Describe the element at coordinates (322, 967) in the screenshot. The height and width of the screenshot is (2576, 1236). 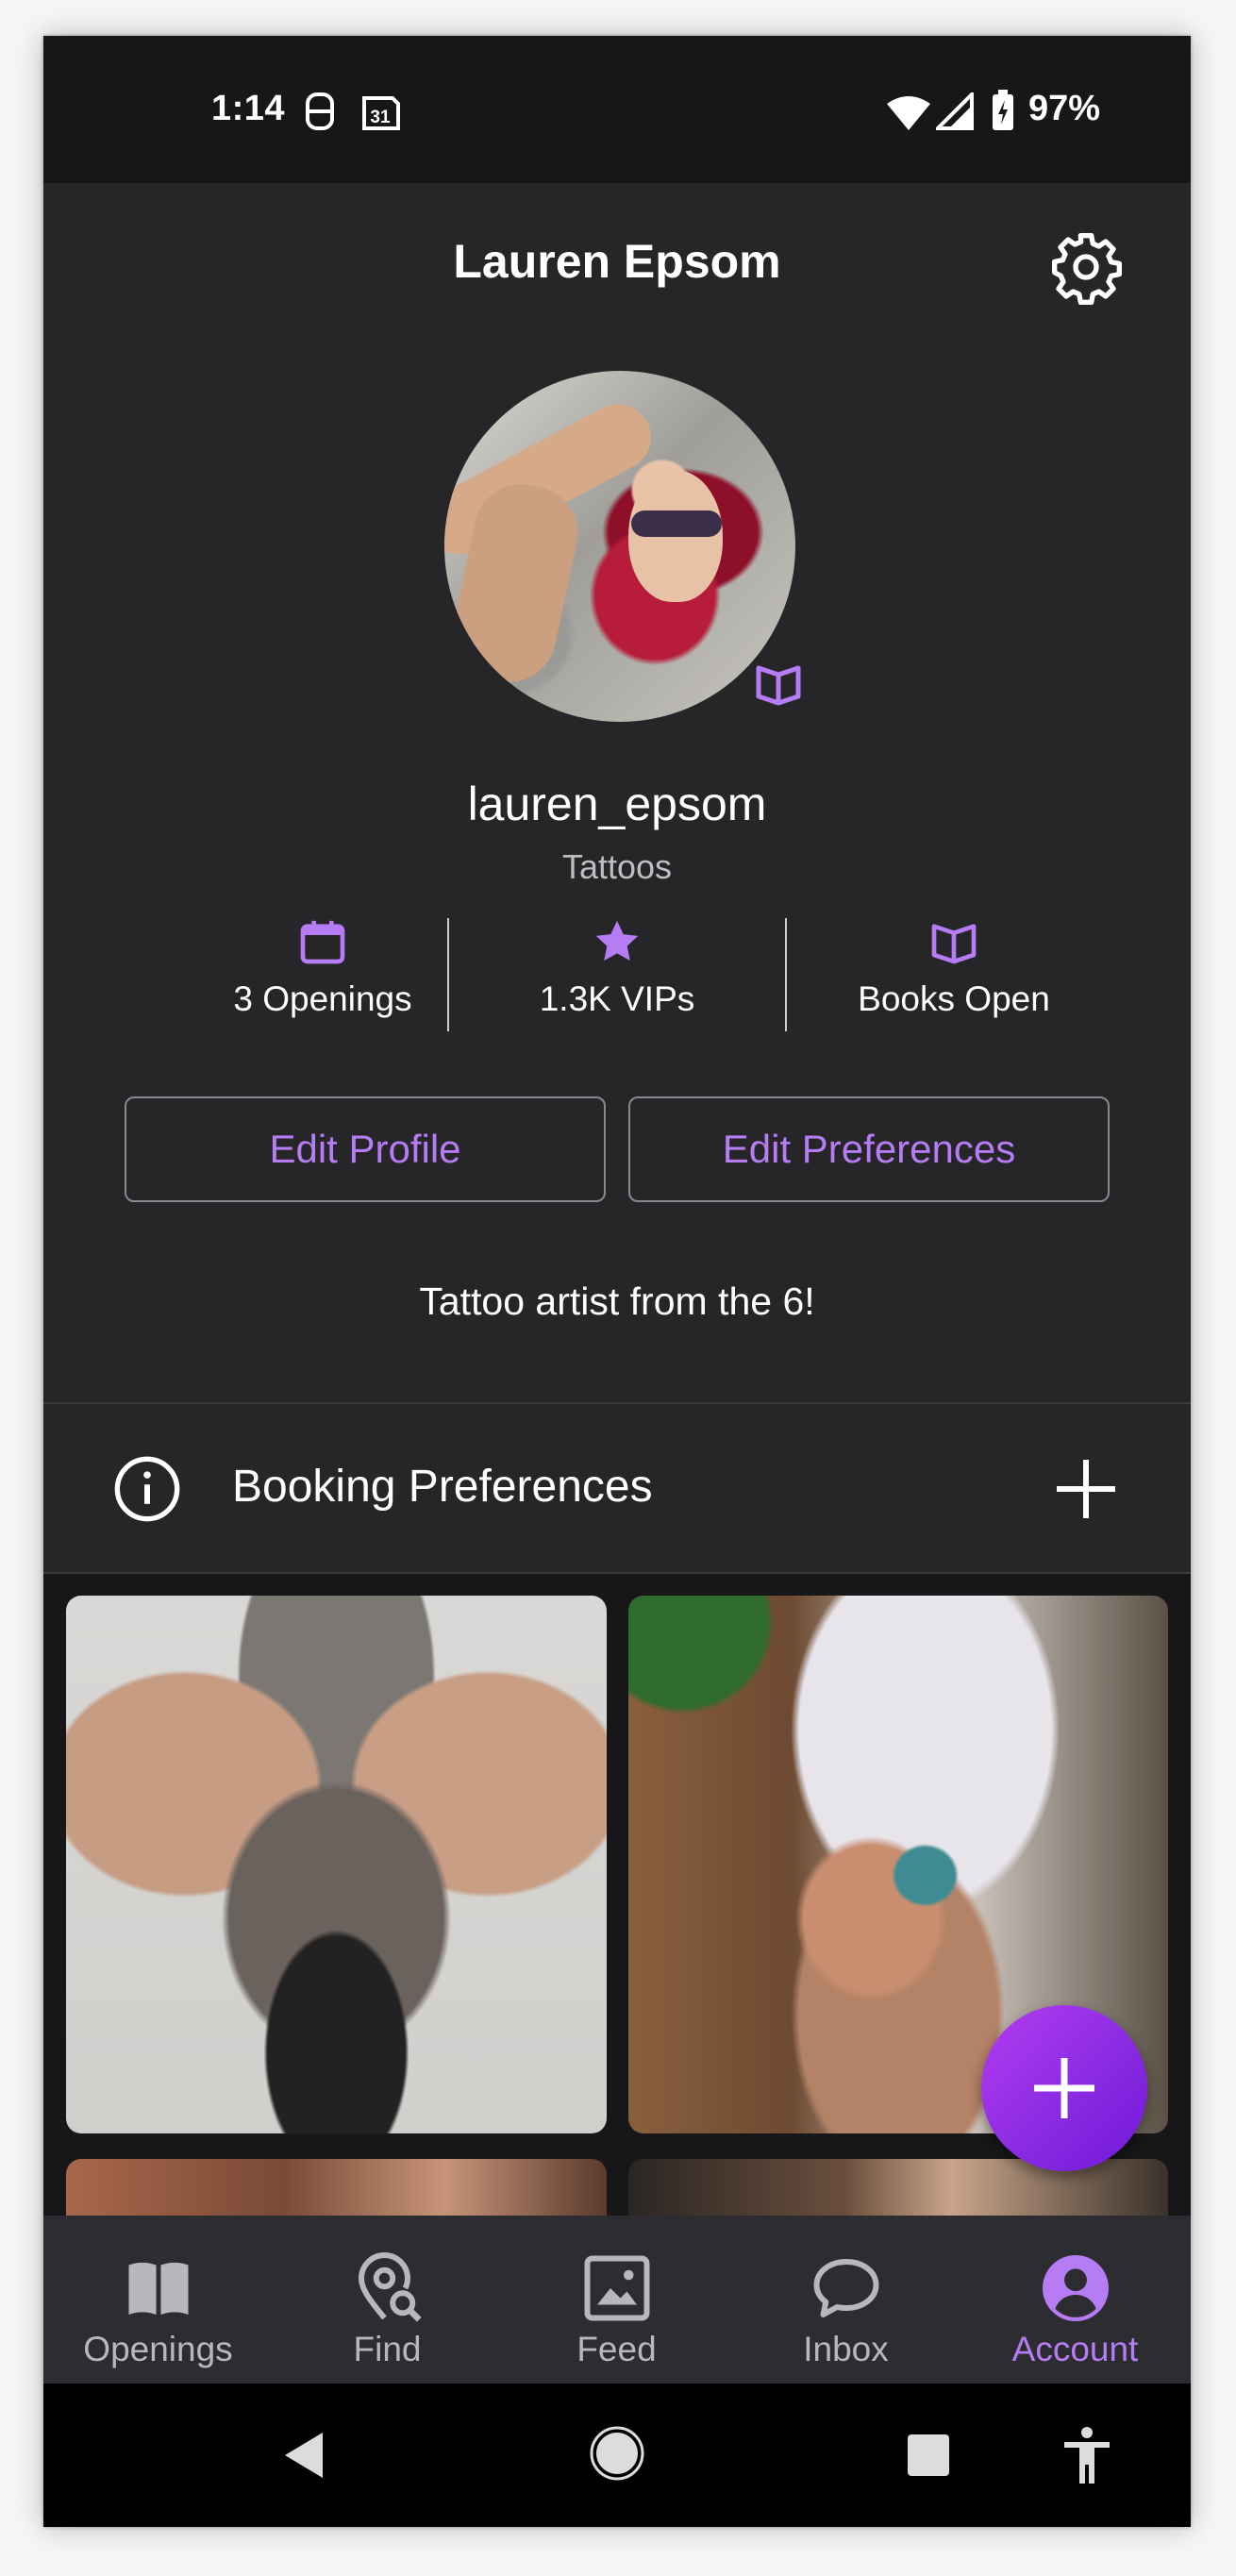
I see `stat-openings: 3 Openings` at that location.